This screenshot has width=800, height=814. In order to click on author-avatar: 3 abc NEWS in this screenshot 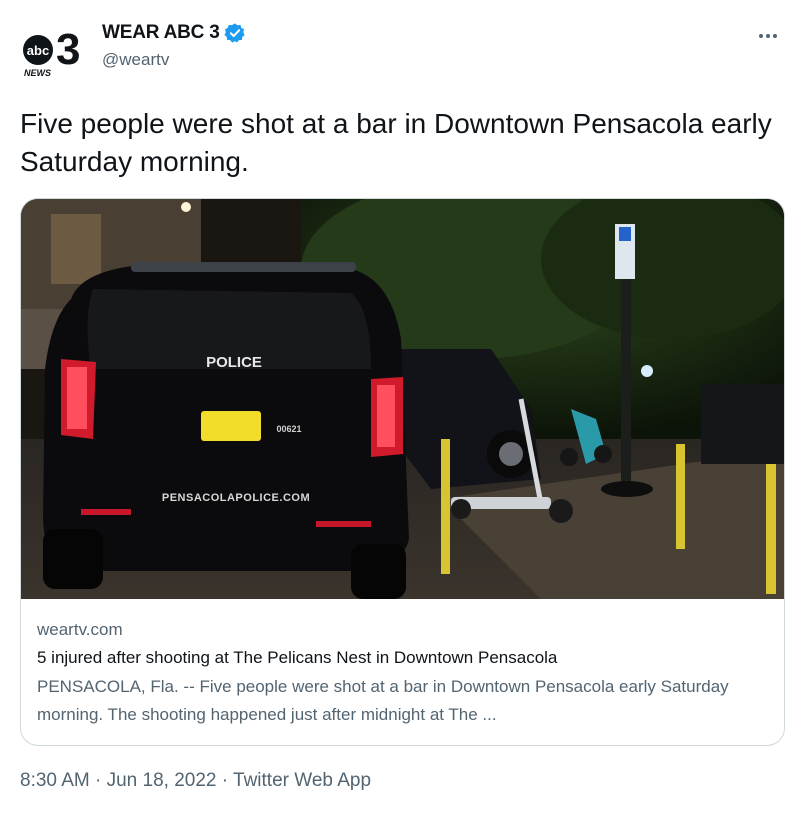, I will do `click(52, 50)`.